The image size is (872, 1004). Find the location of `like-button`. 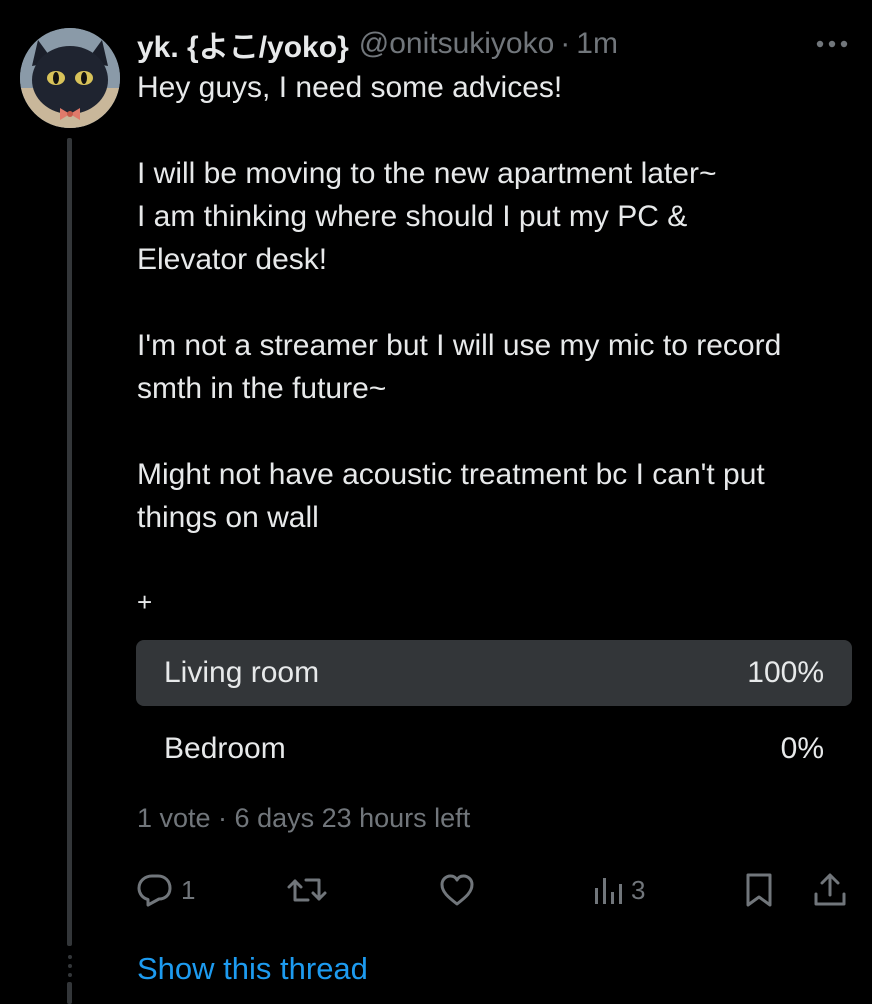

like-button is located at coordinates (457, 890).